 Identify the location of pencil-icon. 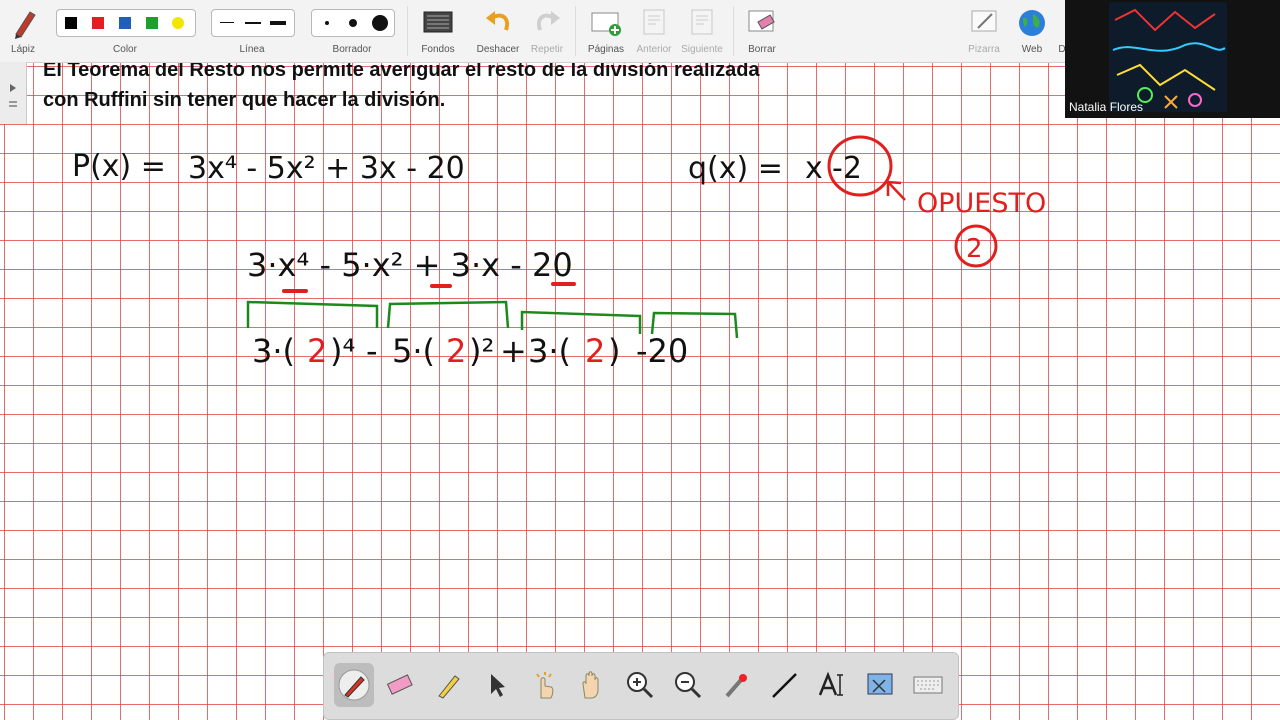
(24, 26).